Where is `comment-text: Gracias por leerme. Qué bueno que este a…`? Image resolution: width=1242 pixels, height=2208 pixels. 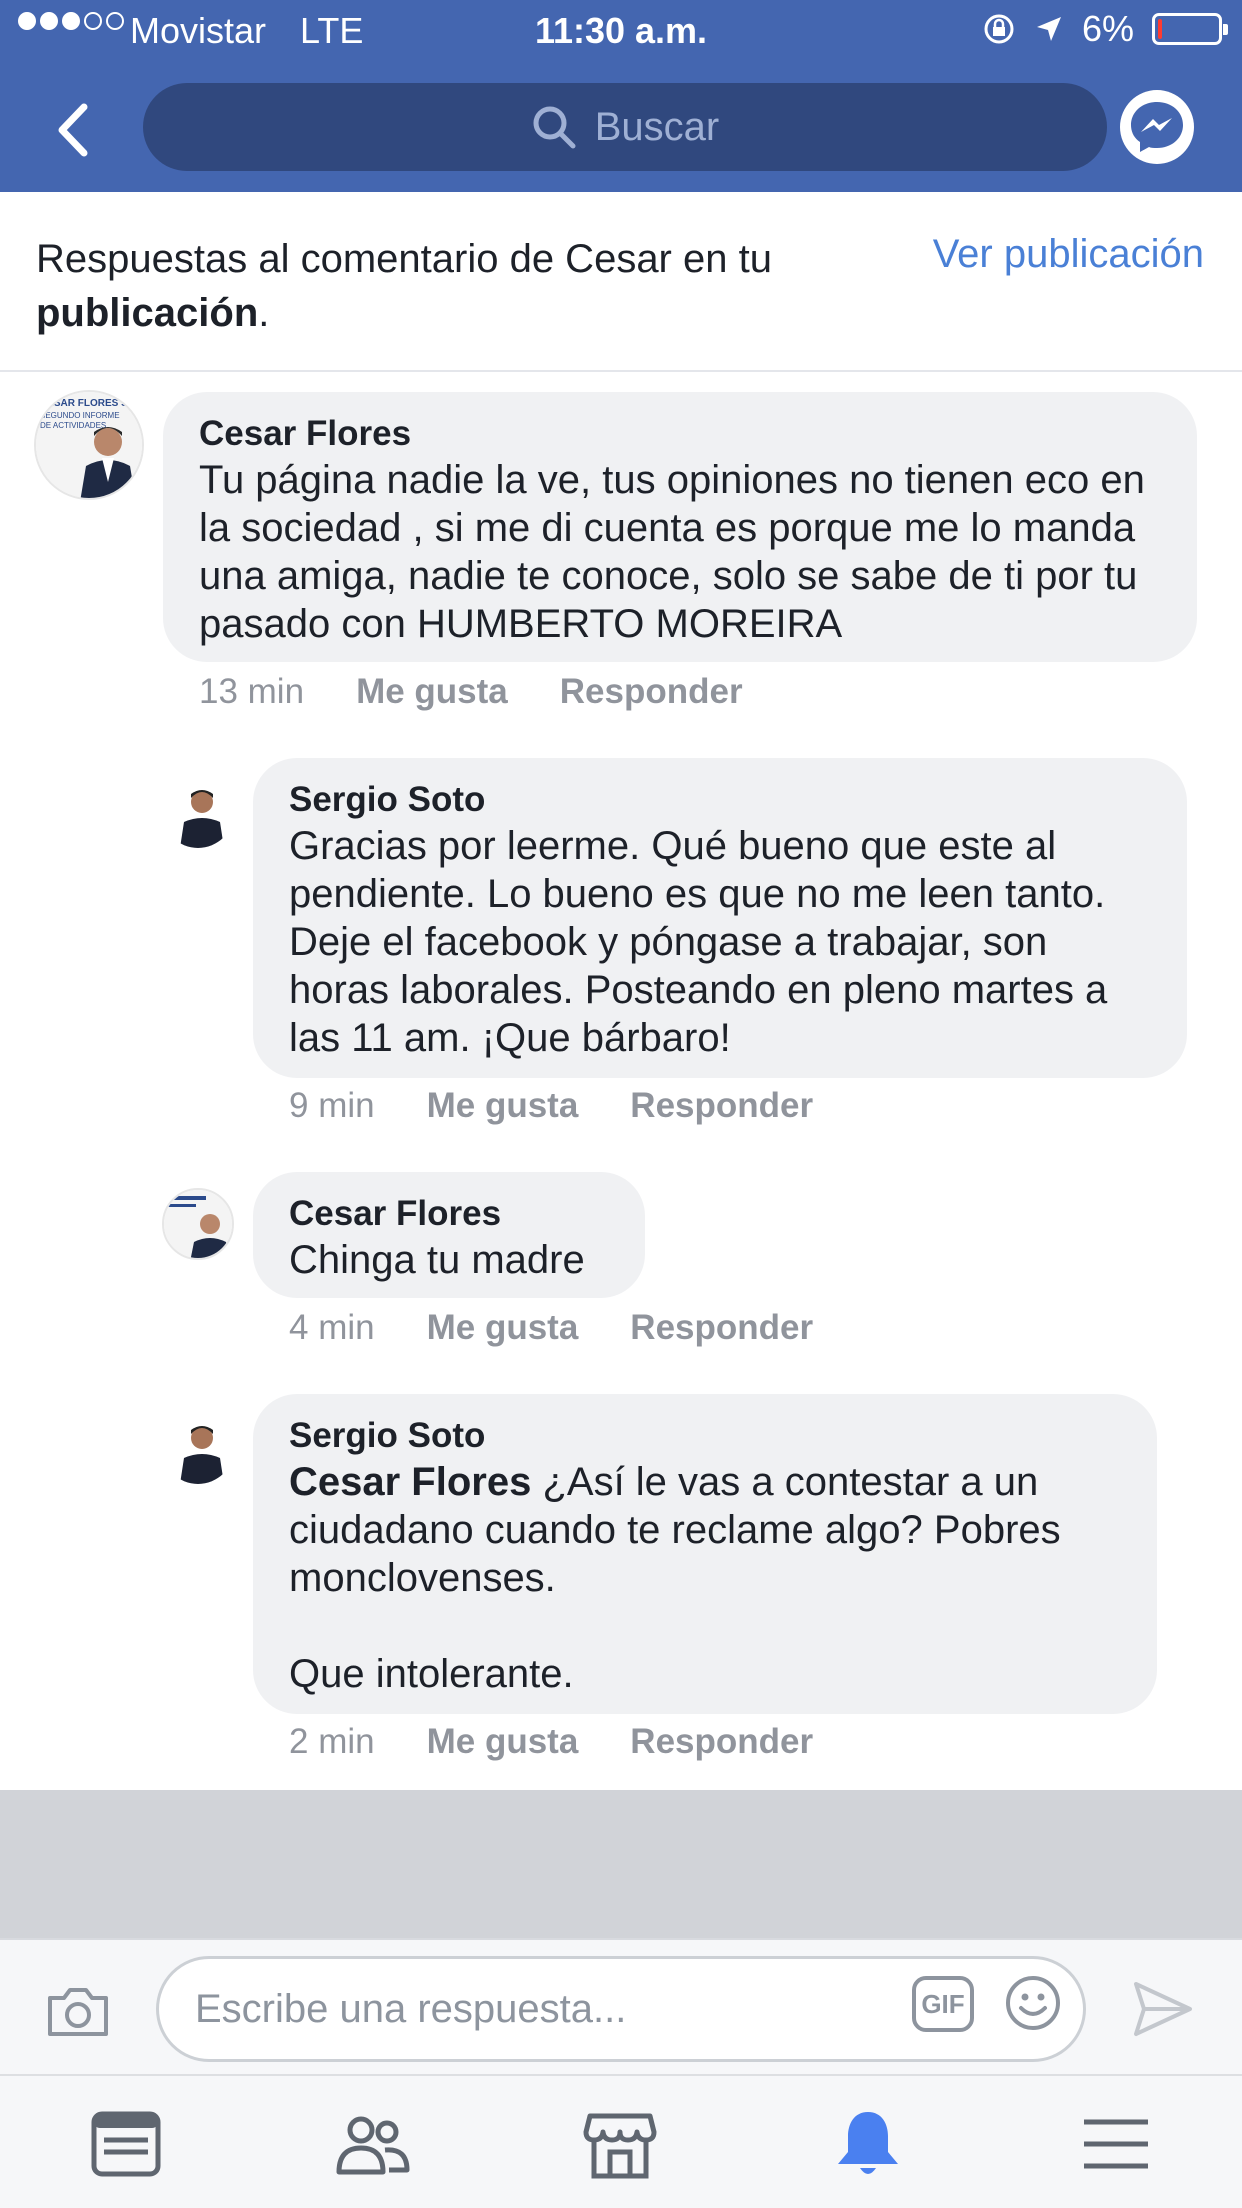 comment-text: Gracias por leerme. Qué bueno que este a… is located at coordinates (704, 942).